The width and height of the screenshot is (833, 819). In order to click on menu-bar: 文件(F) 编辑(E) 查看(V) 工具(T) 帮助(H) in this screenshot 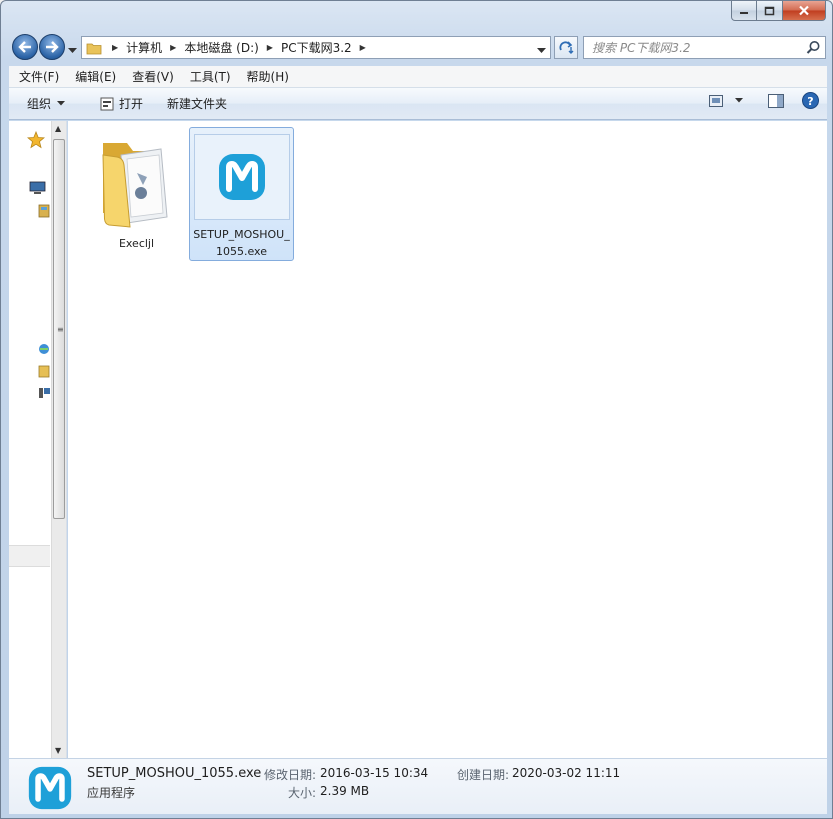, I will do `click(418, 77)`.